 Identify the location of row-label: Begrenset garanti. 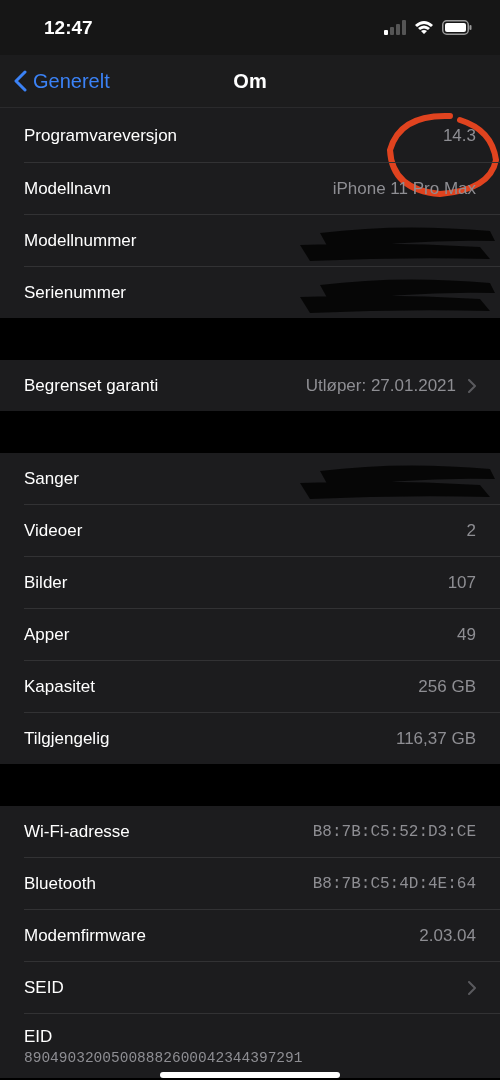
(91, 385).